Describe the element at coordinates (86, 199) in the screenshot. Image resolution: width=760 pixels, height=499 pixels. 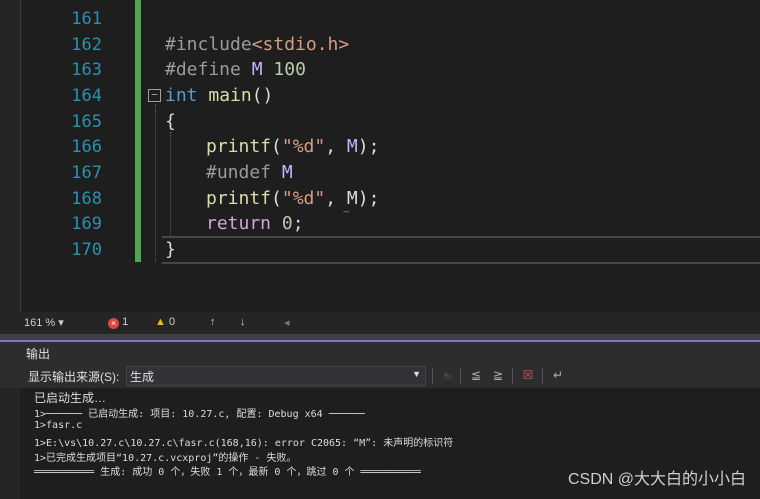
I see `line-number: 168` at that location.